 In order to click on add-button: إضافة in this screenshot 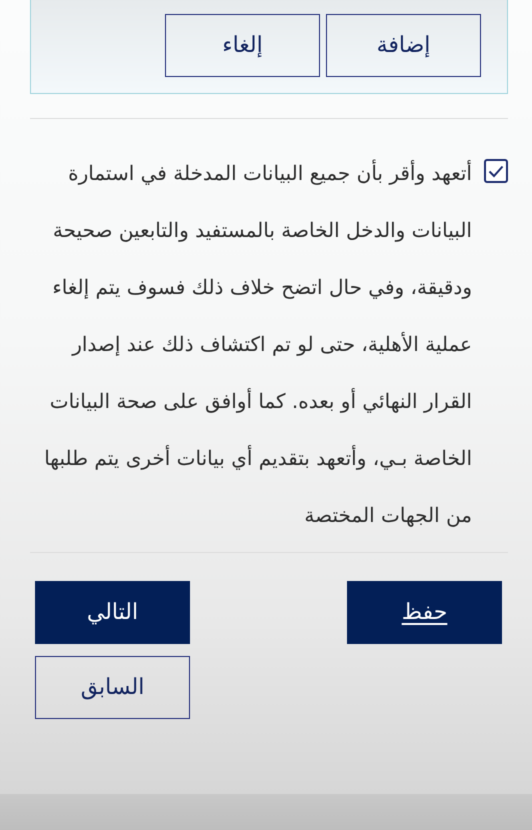, I will do `click(403, 45)`.